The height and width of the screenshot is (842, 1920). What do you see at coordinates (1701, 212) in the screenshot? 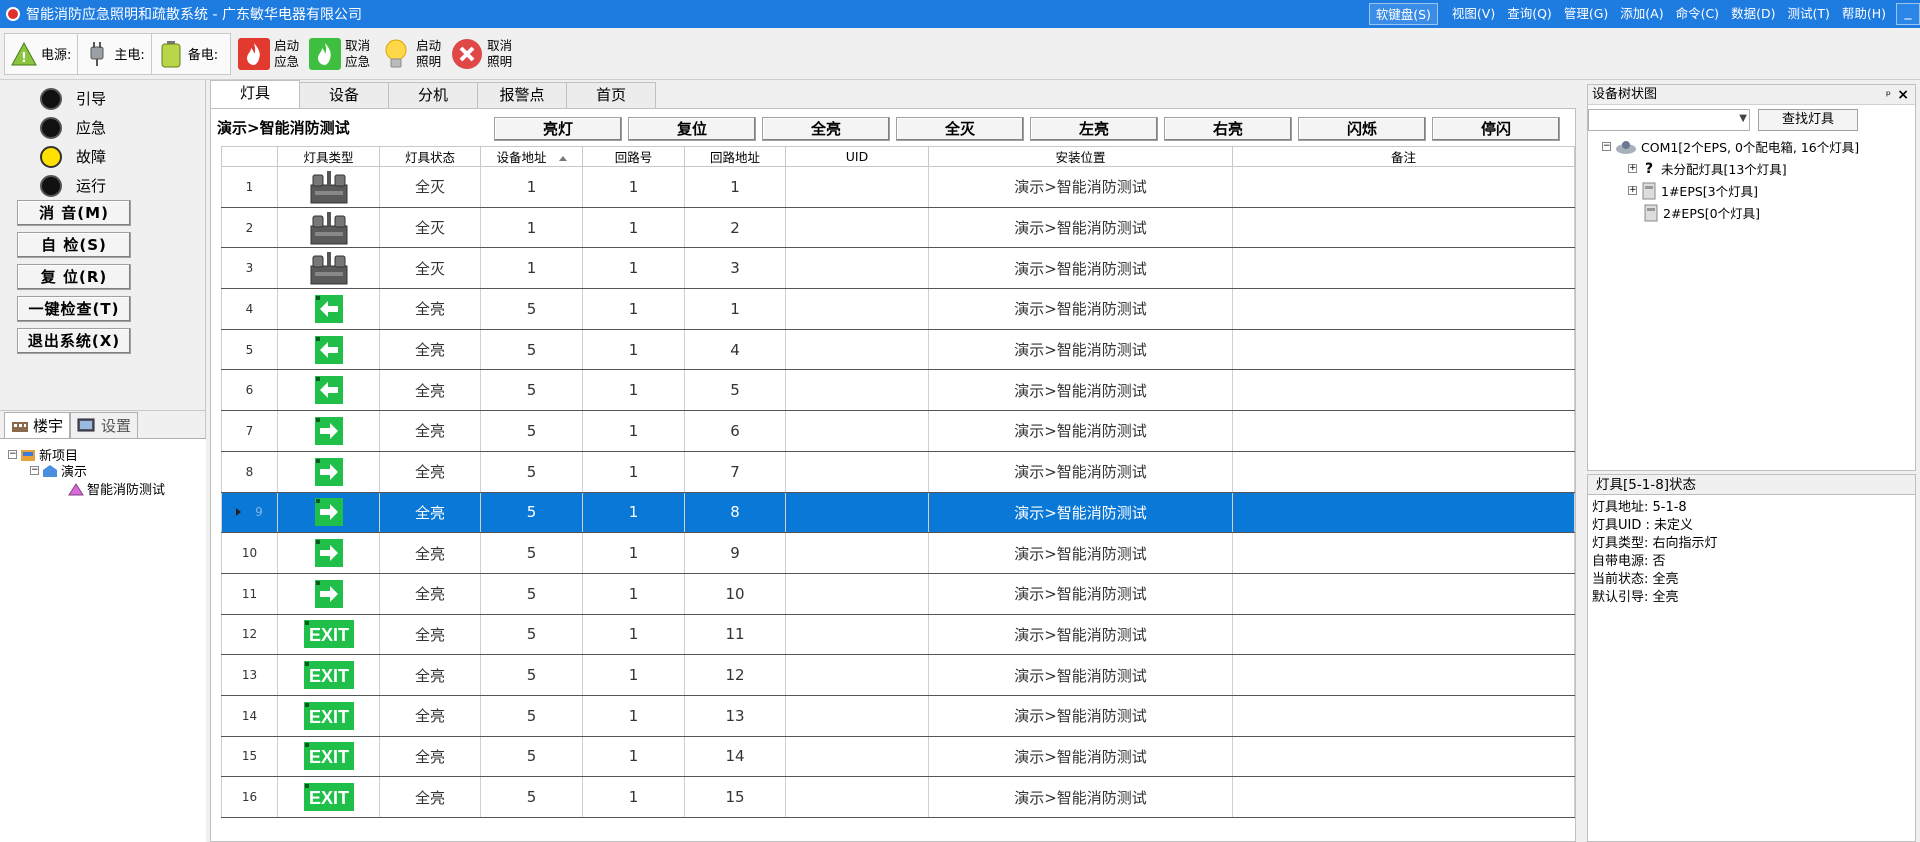
I see `tree-node-eps2: 2#EPS[0个灯具]` at bounding box center [1701, 212].